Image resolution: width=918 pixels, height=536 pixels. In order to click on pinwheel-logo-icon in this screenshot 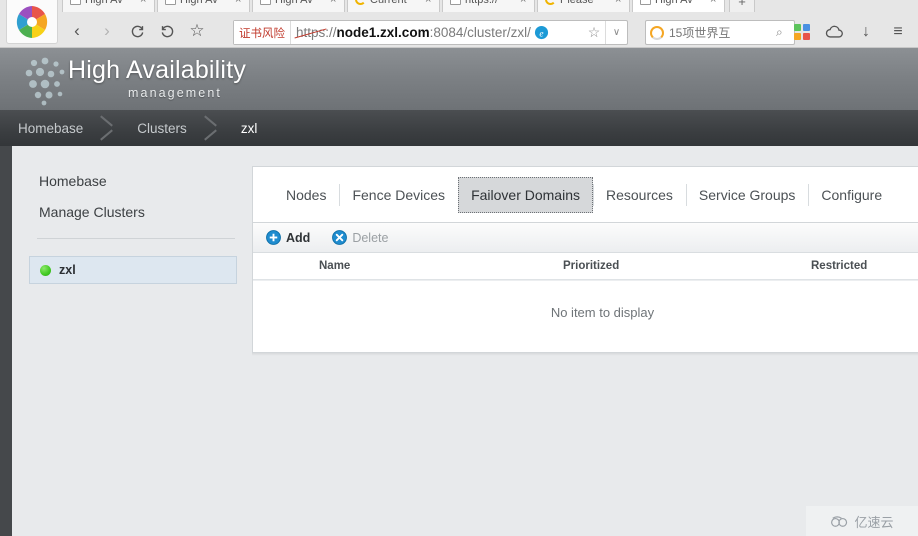, I will do `click(32, 22)`.